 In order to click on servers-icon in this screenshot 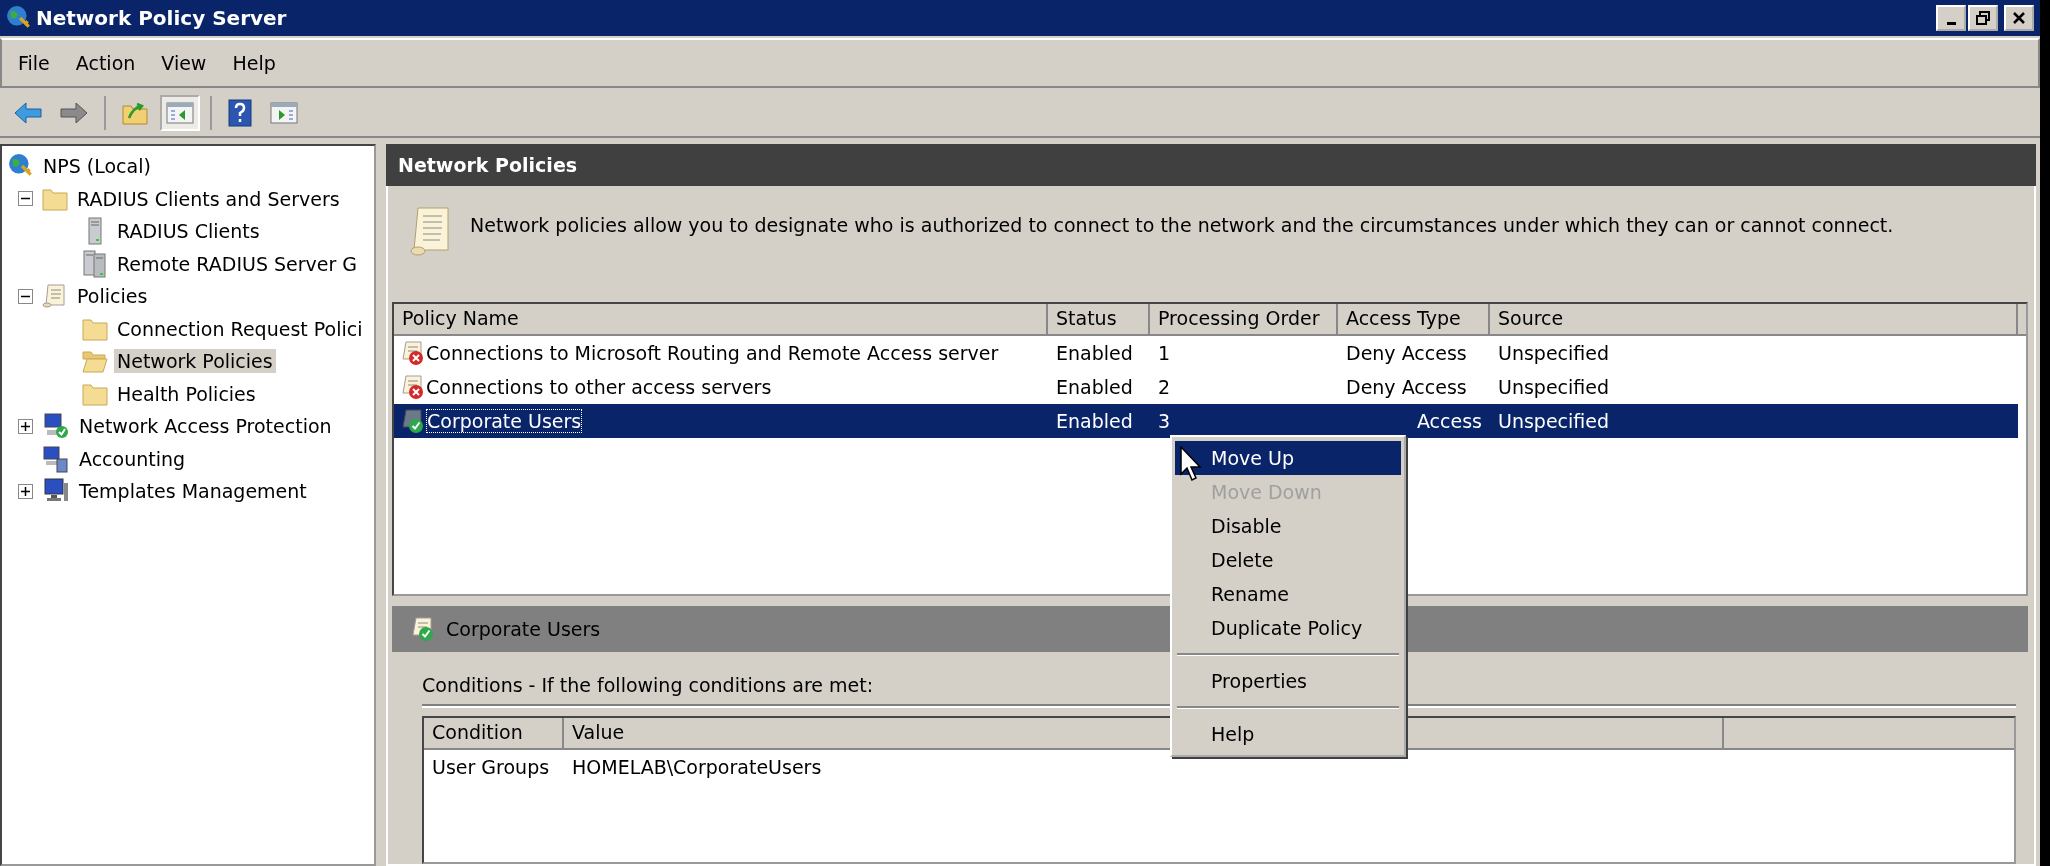, I will do `click(95, 263)`.